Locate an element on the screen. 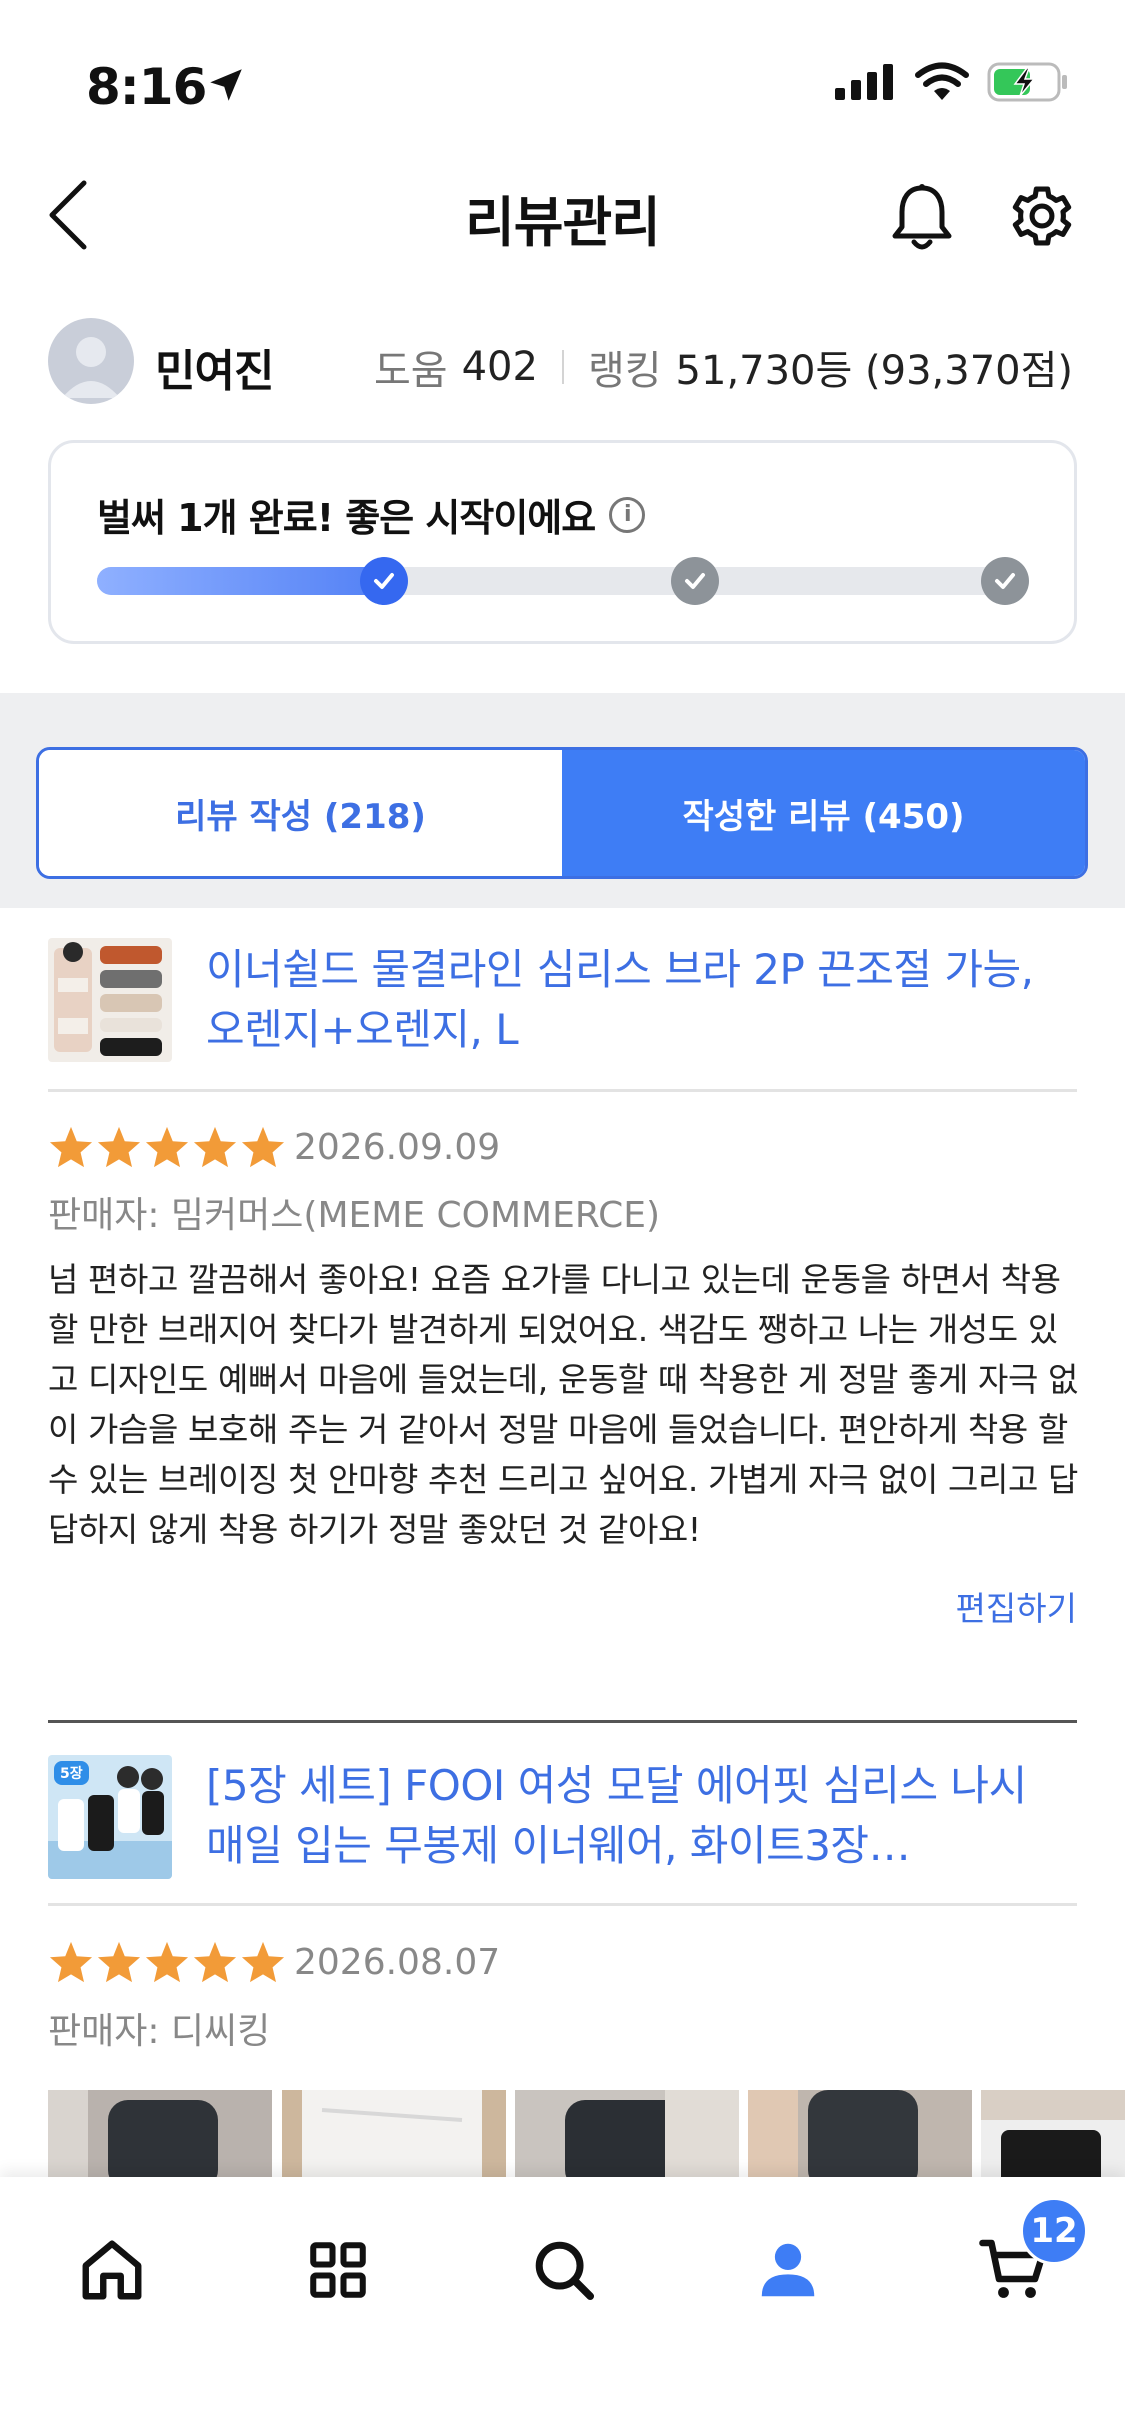  product-thumbnail is located at coordinates (110, 1000).